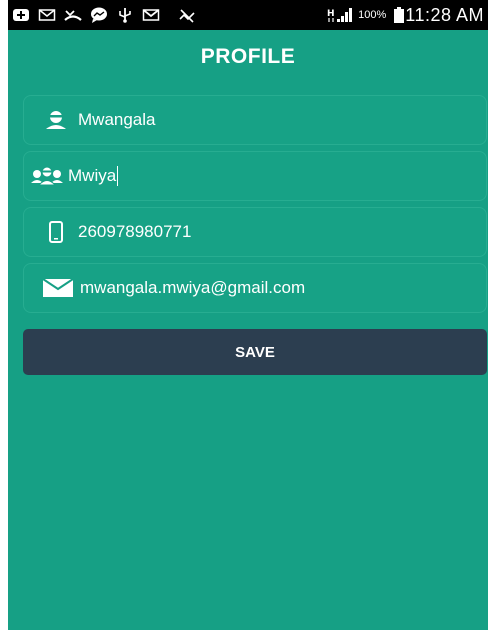 Image resolution: width=490 pixels, height=630 pixels. I want to click on hspa-icon: H, so click(328, 15).